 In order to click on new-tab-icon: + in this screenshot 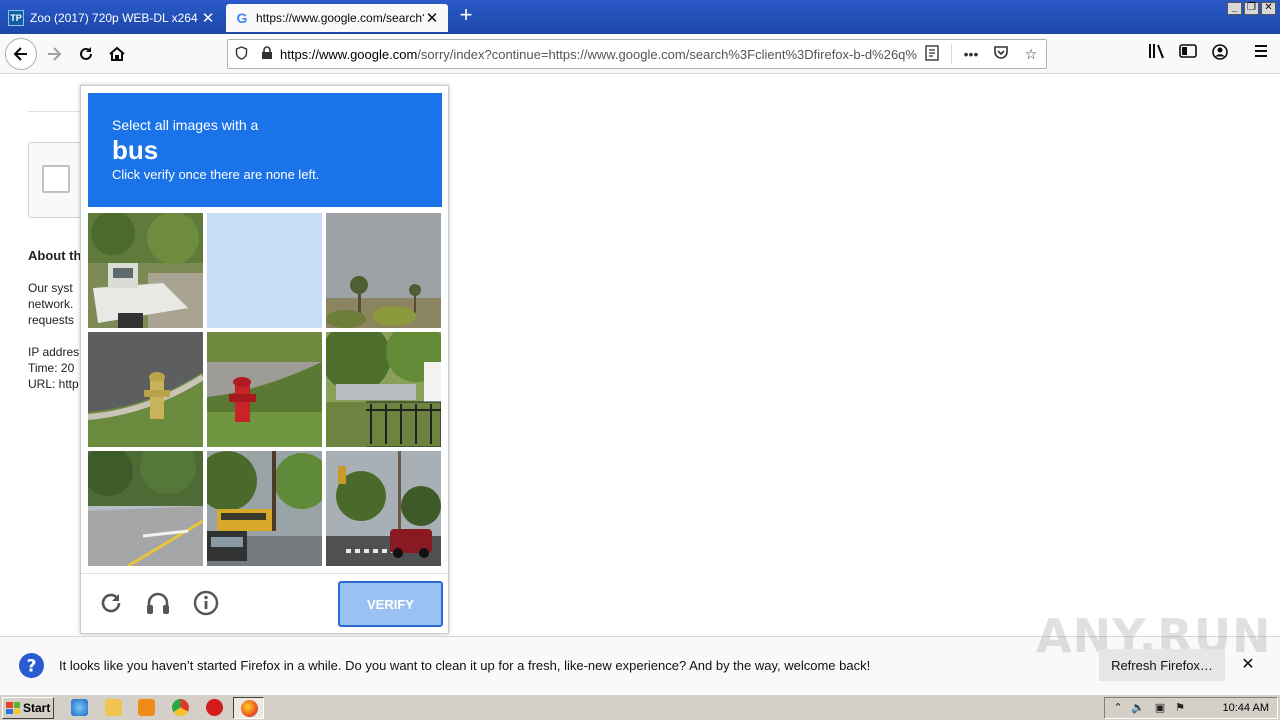, I will do `click(466, 15)`.